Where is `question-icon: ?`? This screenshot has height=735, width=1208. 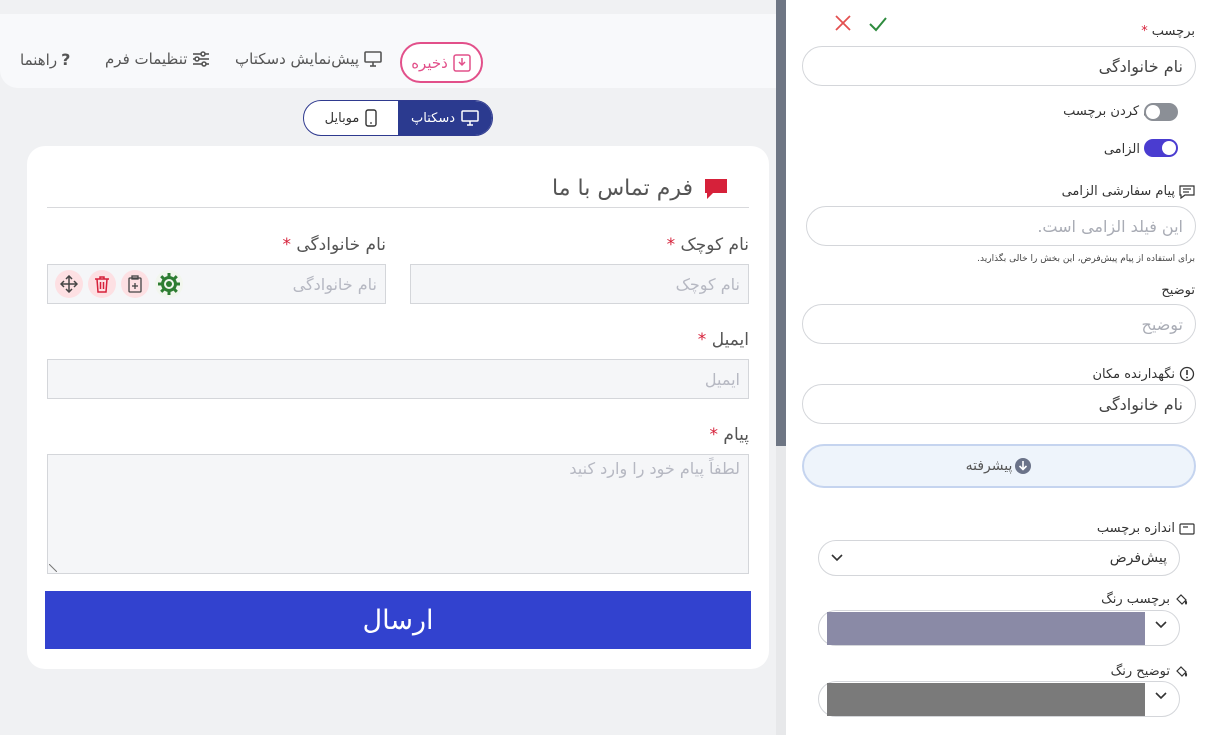
question-icon: ? is located at coordinates (66, 59).